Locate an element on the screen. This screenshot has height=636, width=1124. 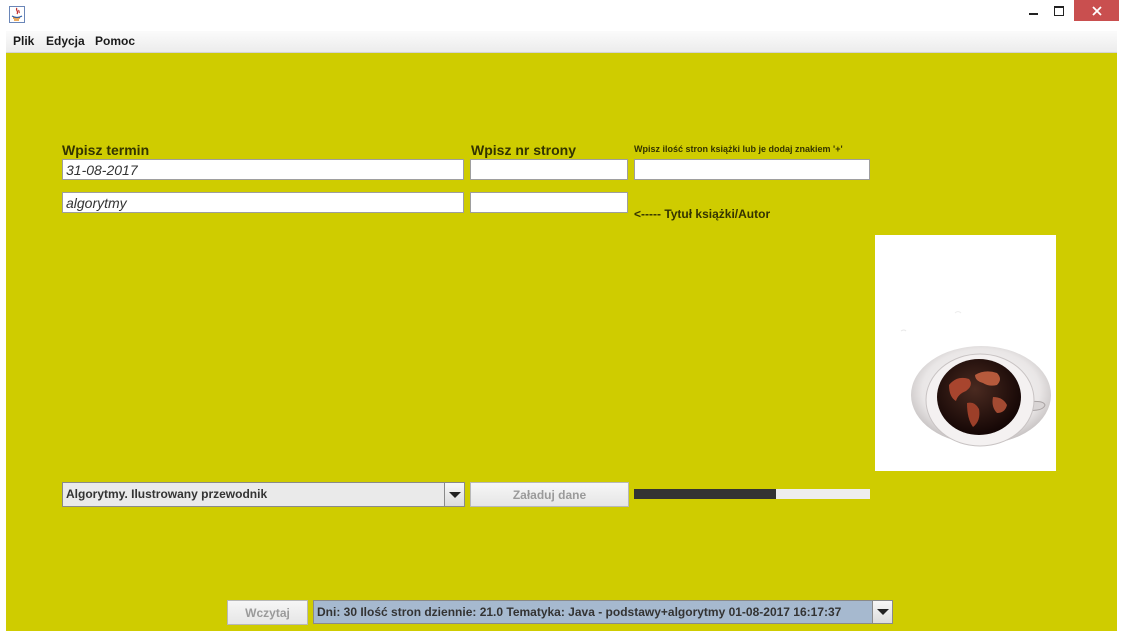
book-select-arrow is located at coordinates (454, 494).